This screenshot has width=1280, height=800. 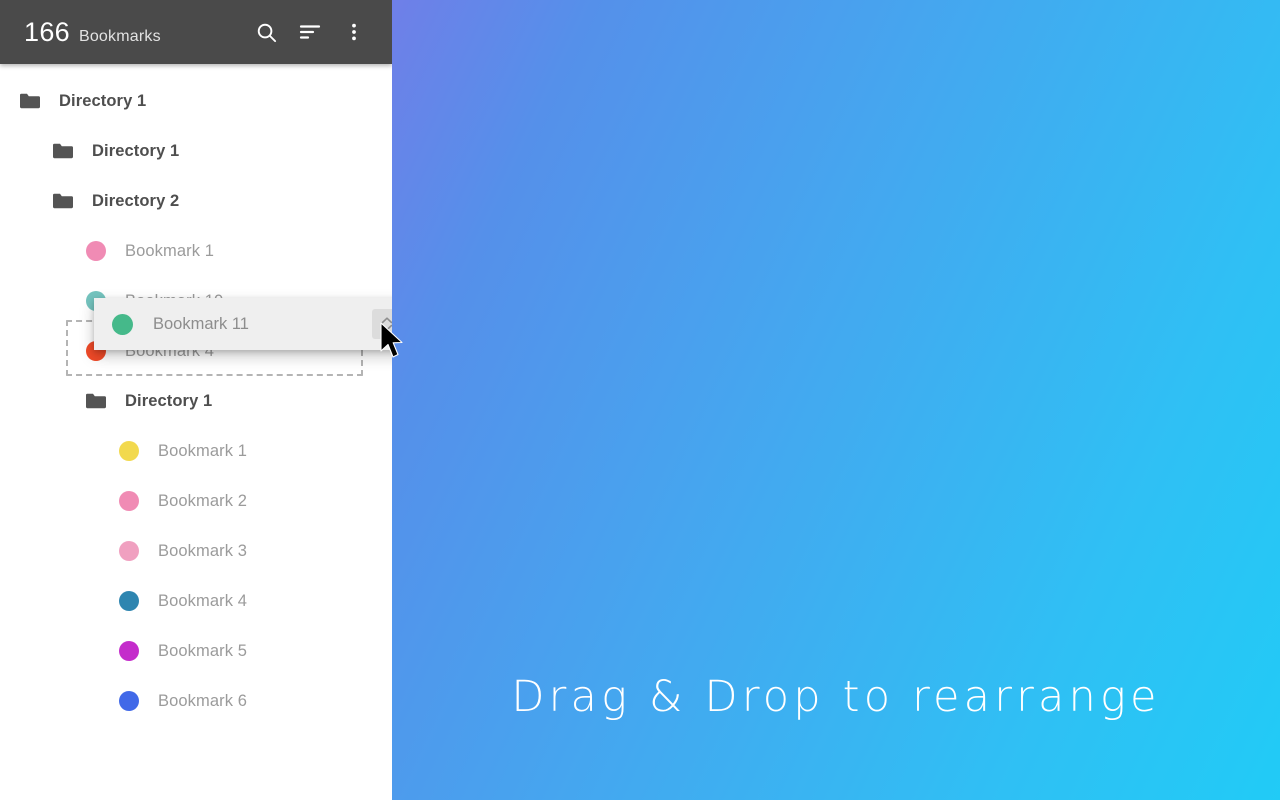 What do you see at coordinates (196, 201) in the screenshot?
I see `tree-folder-row: Directory 2` at bounding box center [196, 201].